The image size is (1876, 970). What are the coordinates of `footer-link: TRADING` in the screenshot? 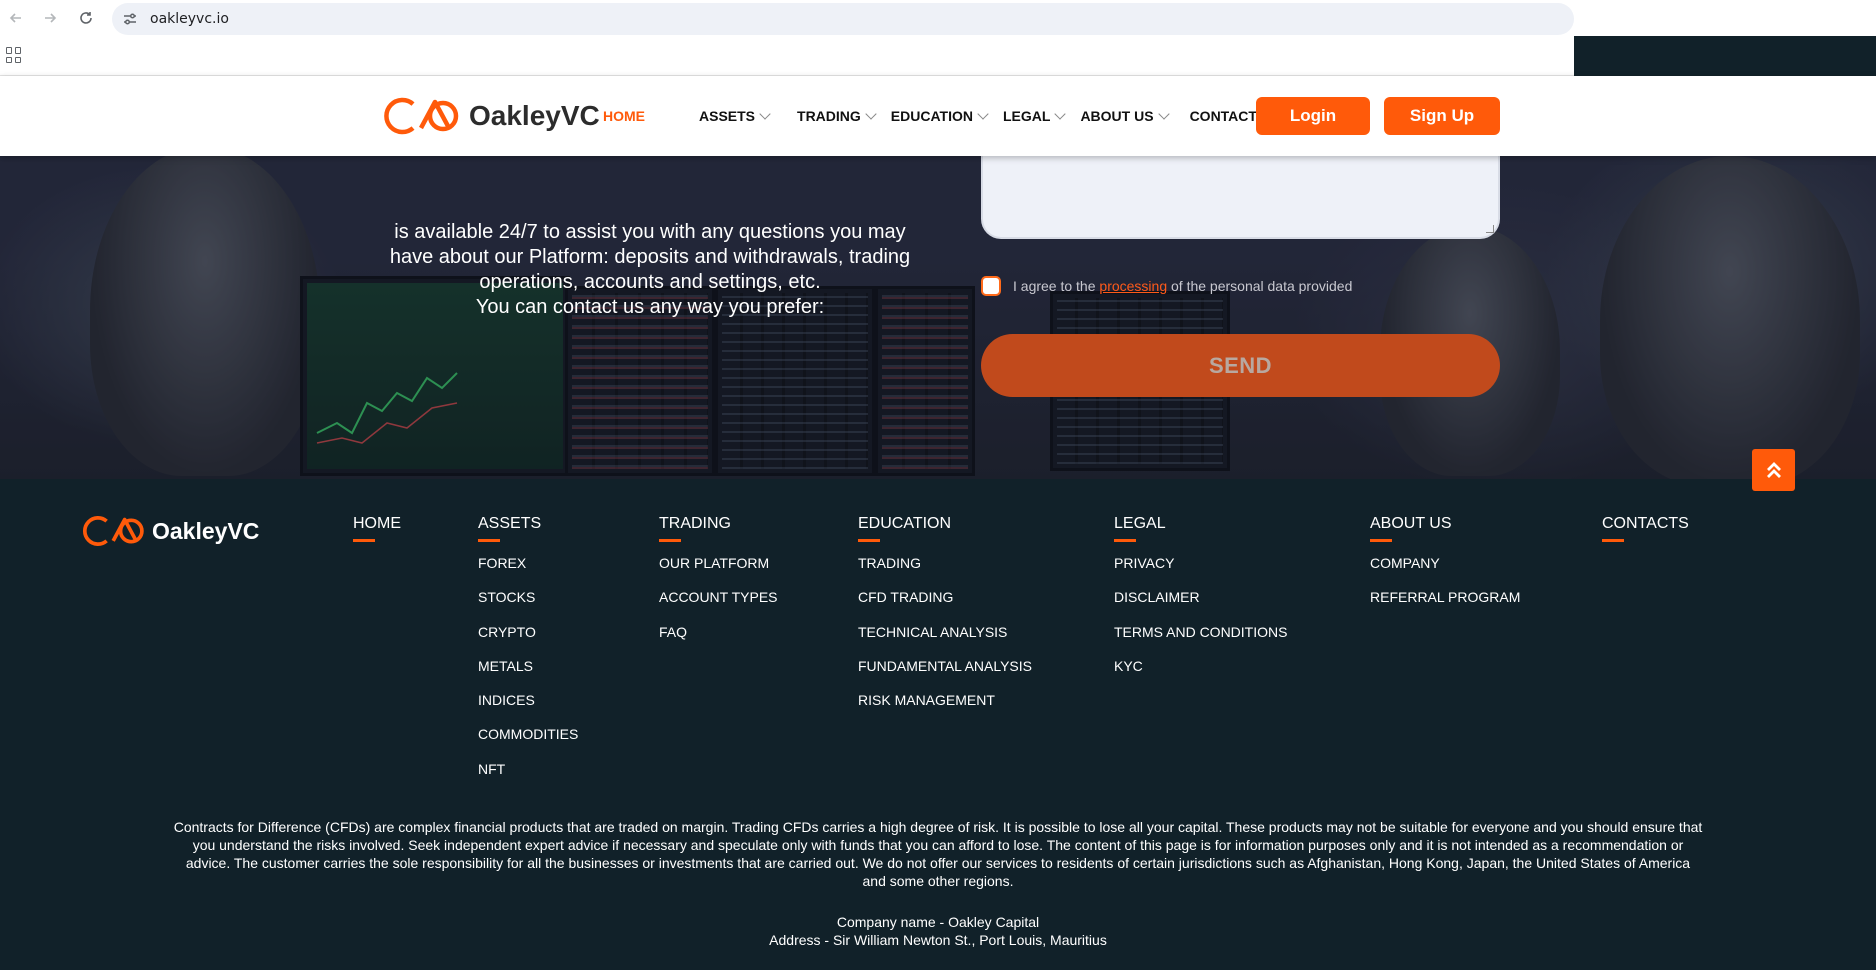 It's located at (945, 571).